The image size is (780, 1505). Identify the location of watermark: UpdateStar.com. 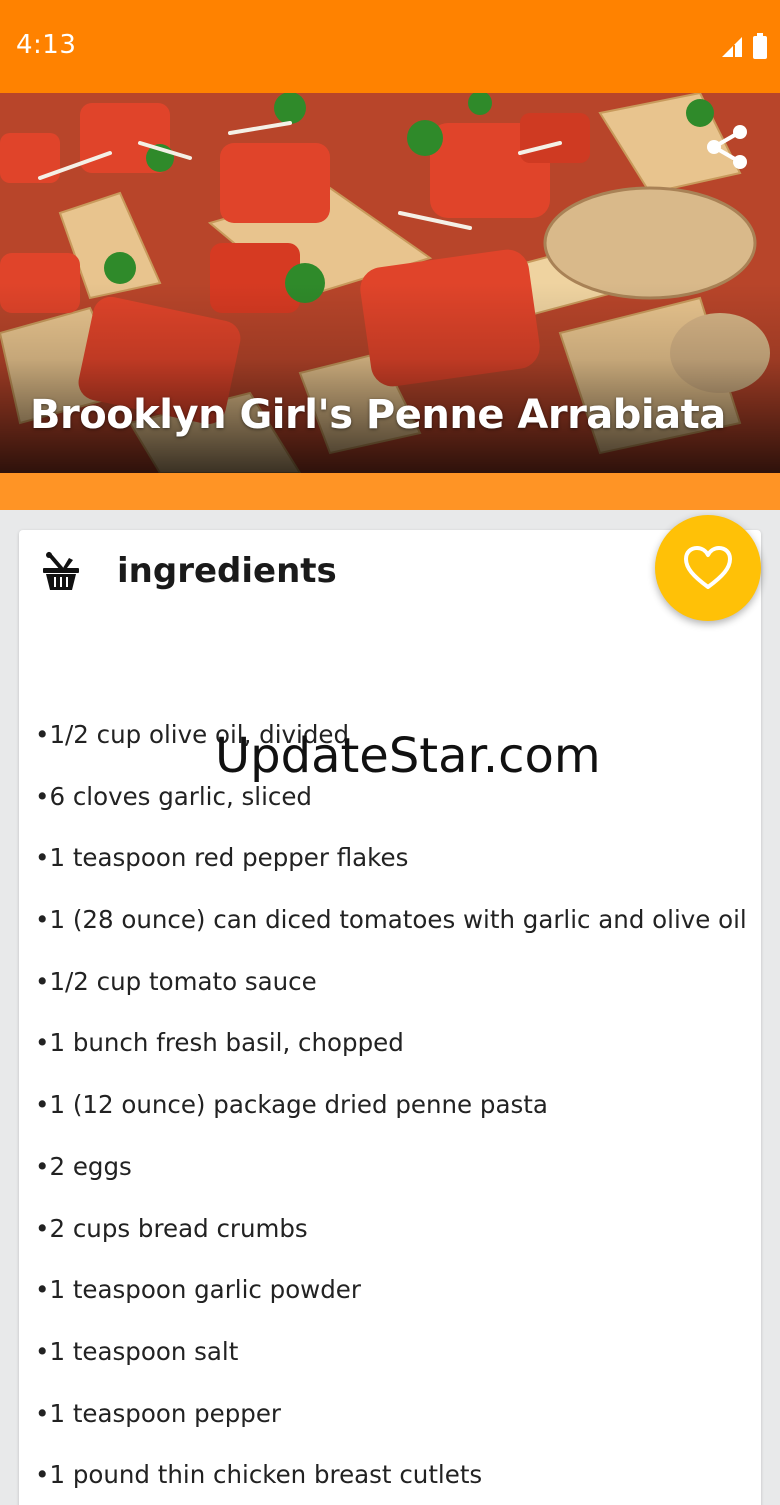
(408, 756).